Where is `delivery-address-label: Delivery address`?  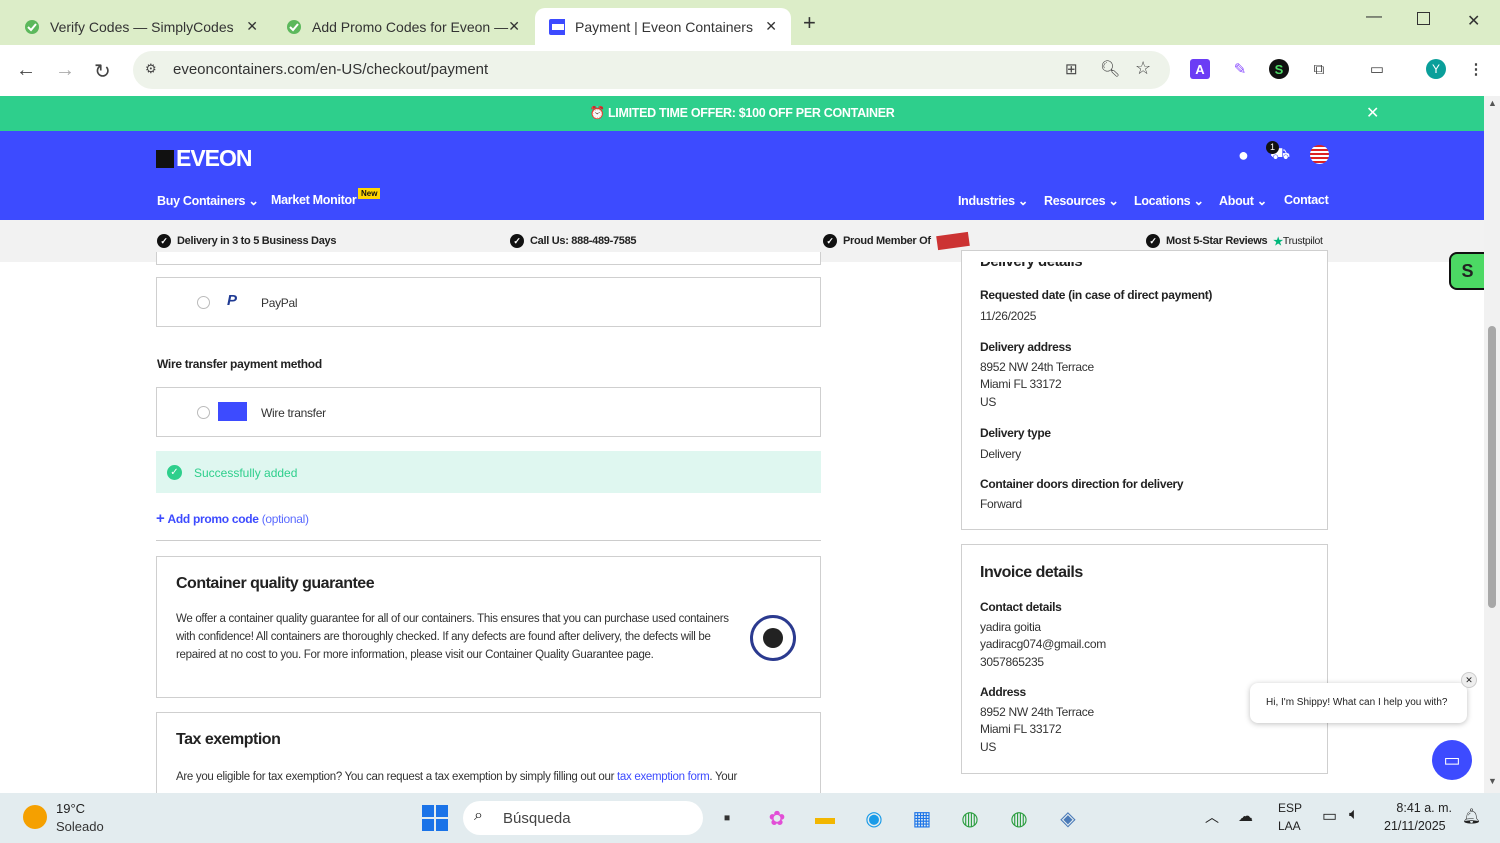 delivery-address-label: Delivery address is located at coordinates (1026, 347).